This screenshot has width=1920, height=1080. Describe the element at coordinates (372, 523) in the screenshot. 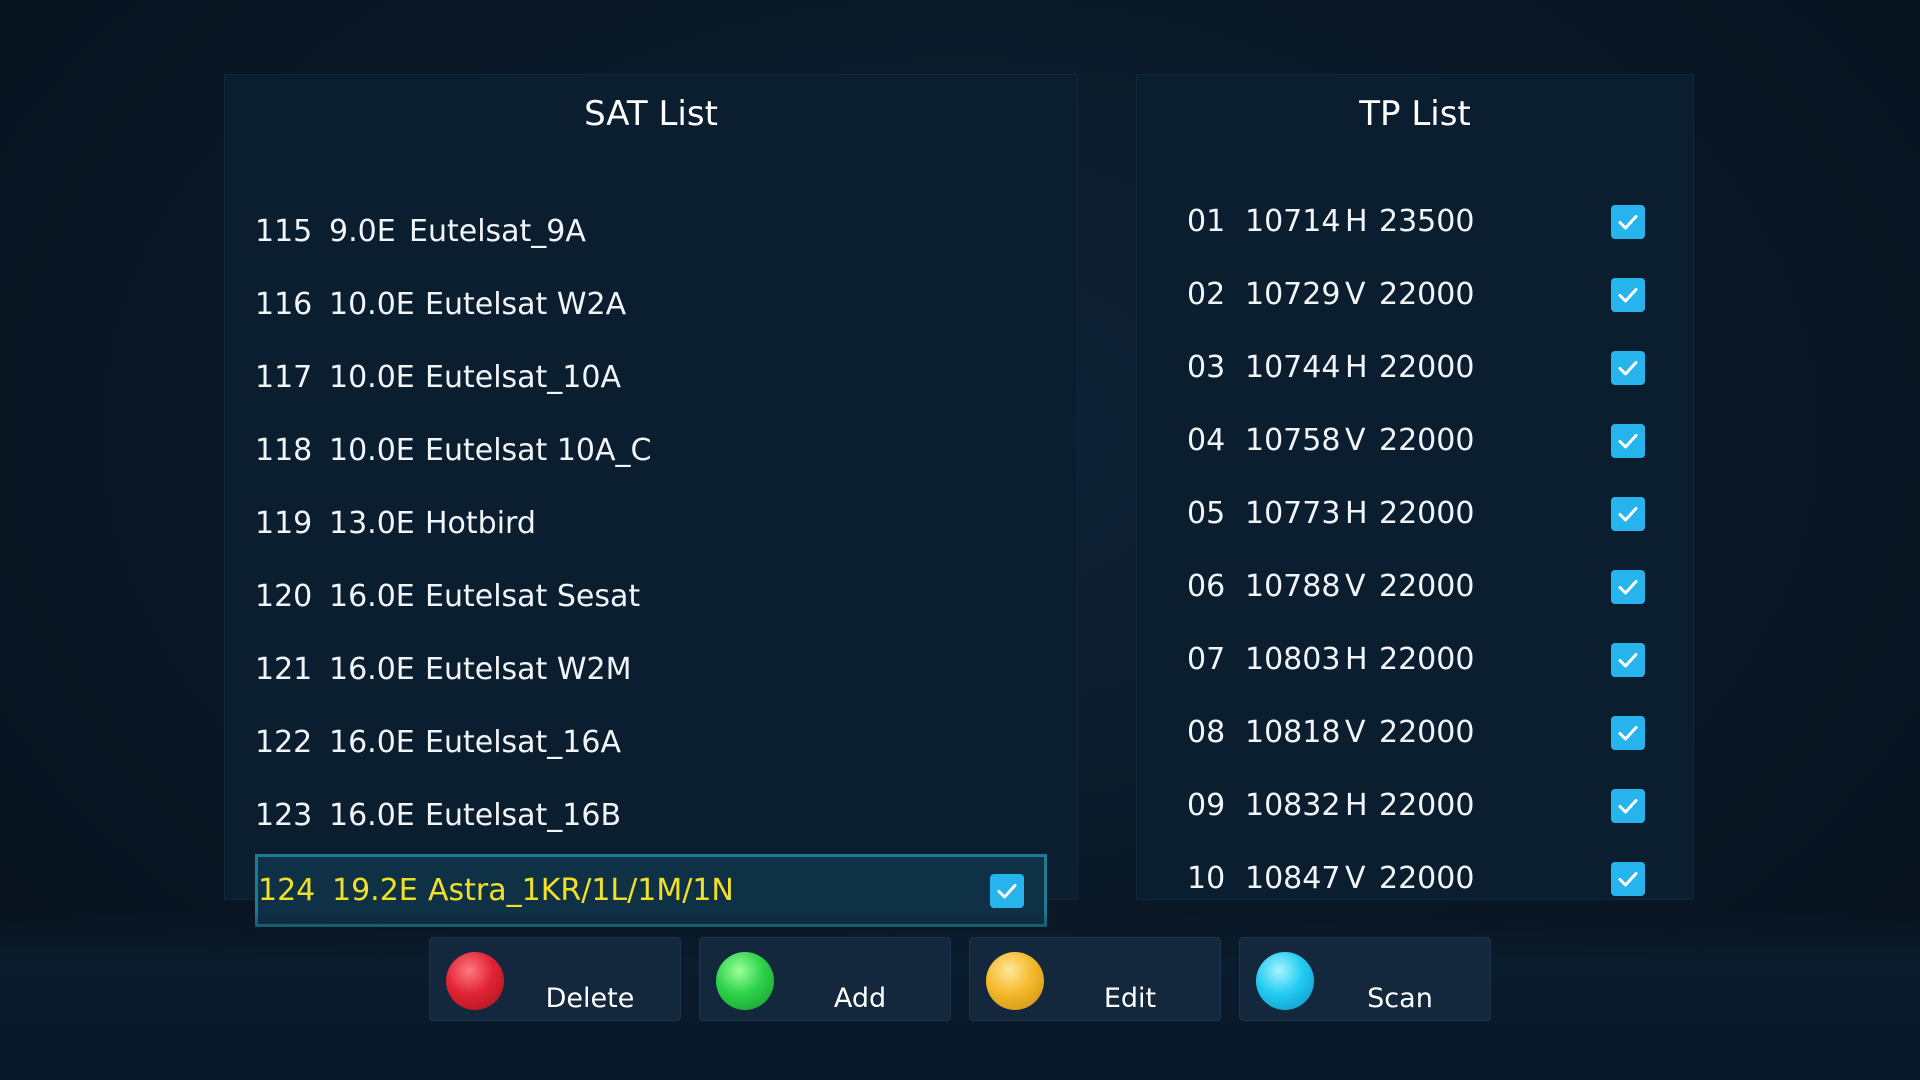

I see `sat-position: 13.0E` at that location.